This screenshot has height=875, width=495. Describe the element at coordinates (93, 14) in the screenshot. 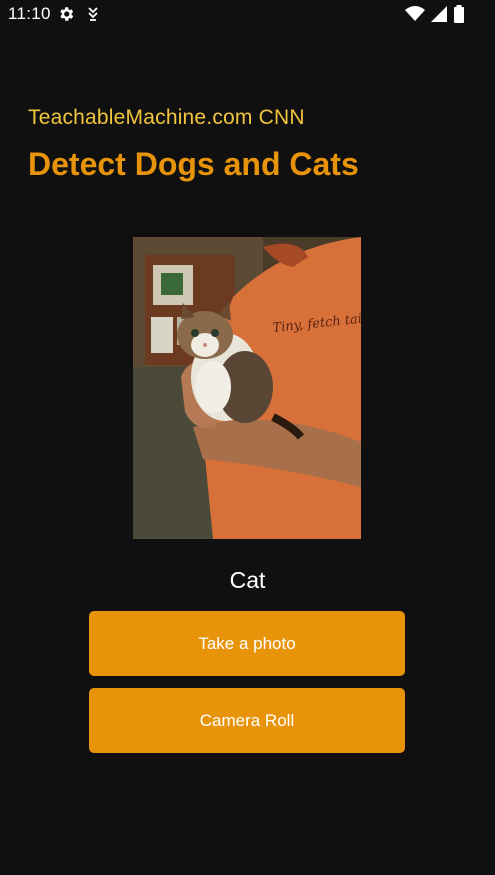

I see `download-icon` at that location.